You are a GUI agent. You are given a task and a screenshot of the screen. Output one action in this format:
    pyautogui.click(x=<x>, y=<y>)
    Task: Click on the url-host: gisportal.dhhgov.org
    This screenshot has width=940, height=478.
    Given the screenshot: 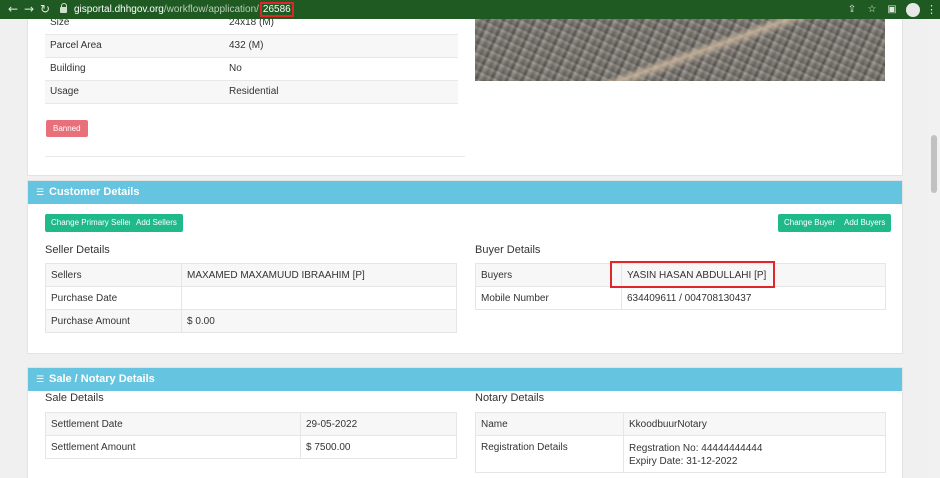 What is the action you would take?
    pyautogui.click(x=119, y=9)
    